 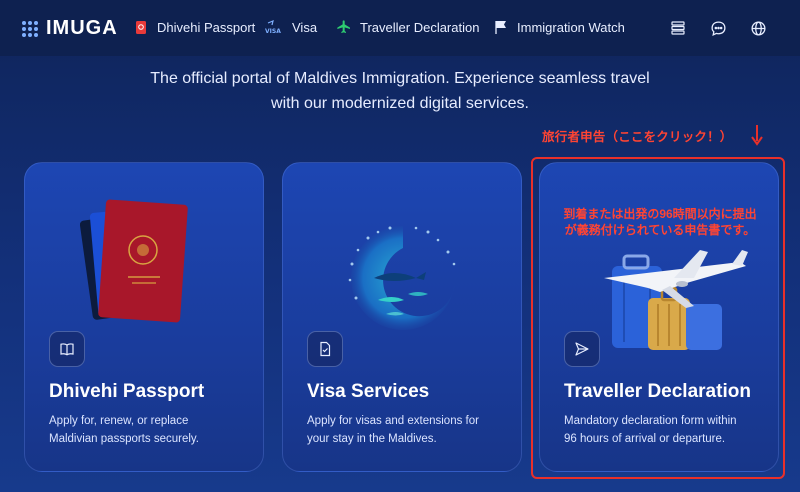 What do you see at coordinates (400, 103) in the screenshot?
I see `hero-line-2: with our modernized digital services.` at bounding box center [400, 103].